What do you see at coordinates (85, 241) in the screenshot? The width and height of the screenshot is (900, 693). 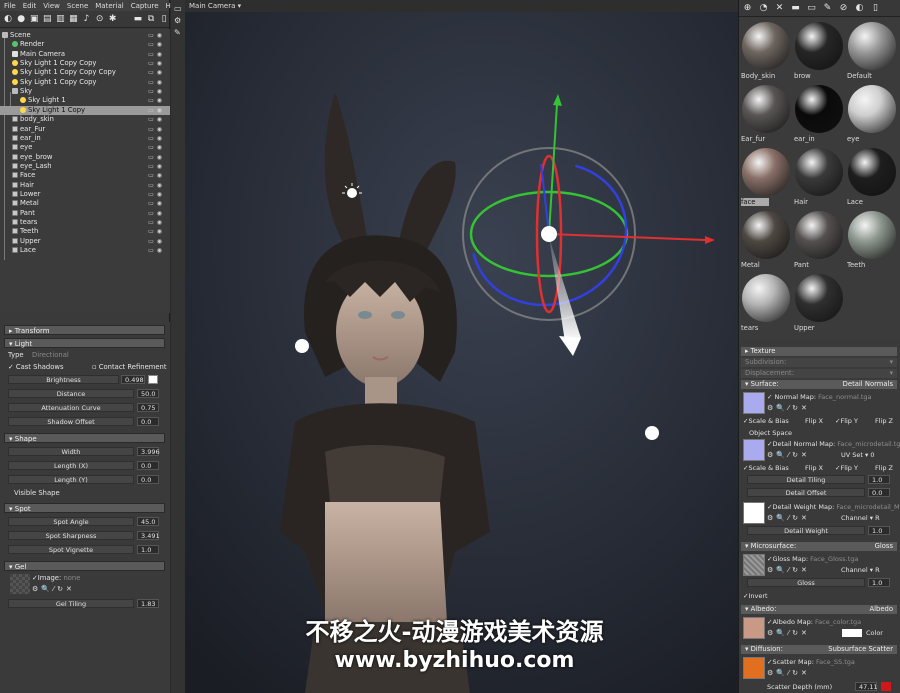 I see `scene-tree-item: Upper ▭◉` at bounding box center [85, 241].